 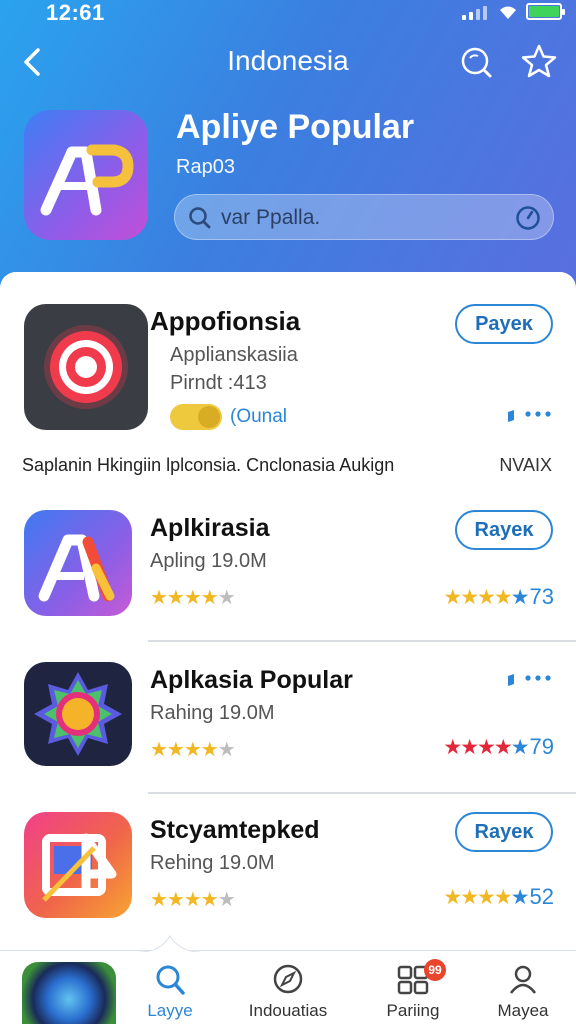 I want to click on clock-icon, so click(x=528, y=218).